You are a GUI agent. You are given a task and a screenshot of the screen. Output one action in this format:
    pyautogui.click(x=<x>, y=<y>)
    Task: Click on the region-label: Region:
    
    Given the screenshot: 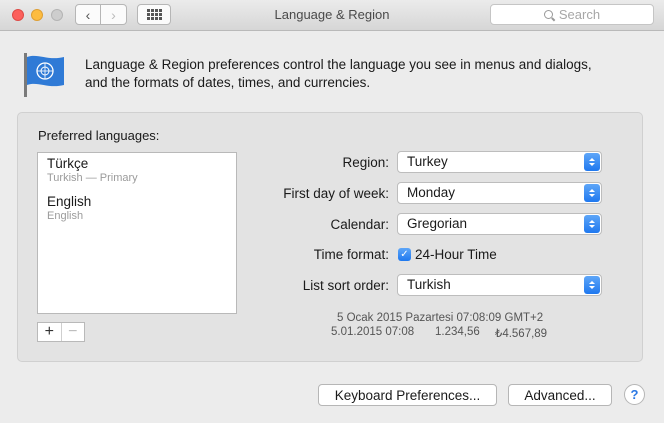 What is the action you would take?
    pyautogui.click(x=365, y=162)
    